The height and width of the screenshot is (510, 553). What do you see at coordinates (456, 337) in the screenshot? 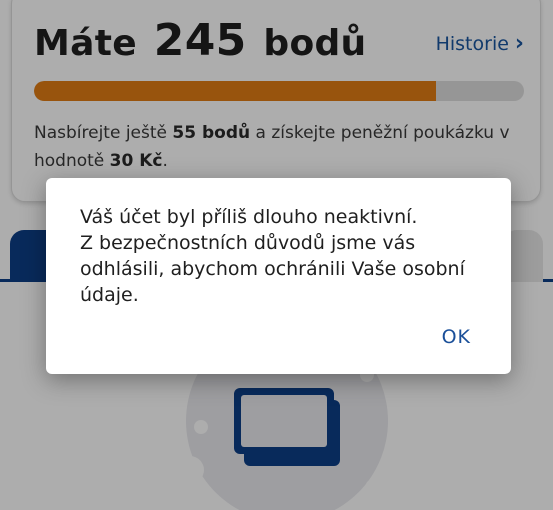
I see `ok-button: OK` at bounding box center [456, 337].